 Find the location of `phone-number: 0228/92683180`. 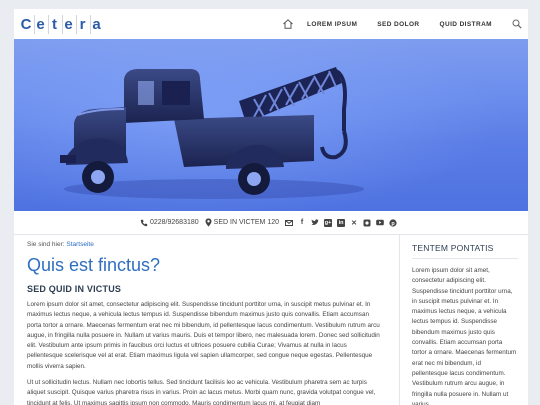

phone-number: 0228/92683180 is located at coordinates (174, 222).